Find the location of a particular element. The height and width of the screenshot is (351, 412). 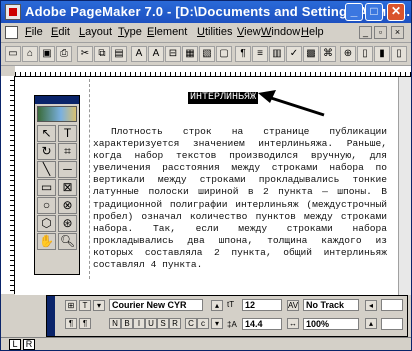

tracking-field: No Track is located at coordinates (331, 305).